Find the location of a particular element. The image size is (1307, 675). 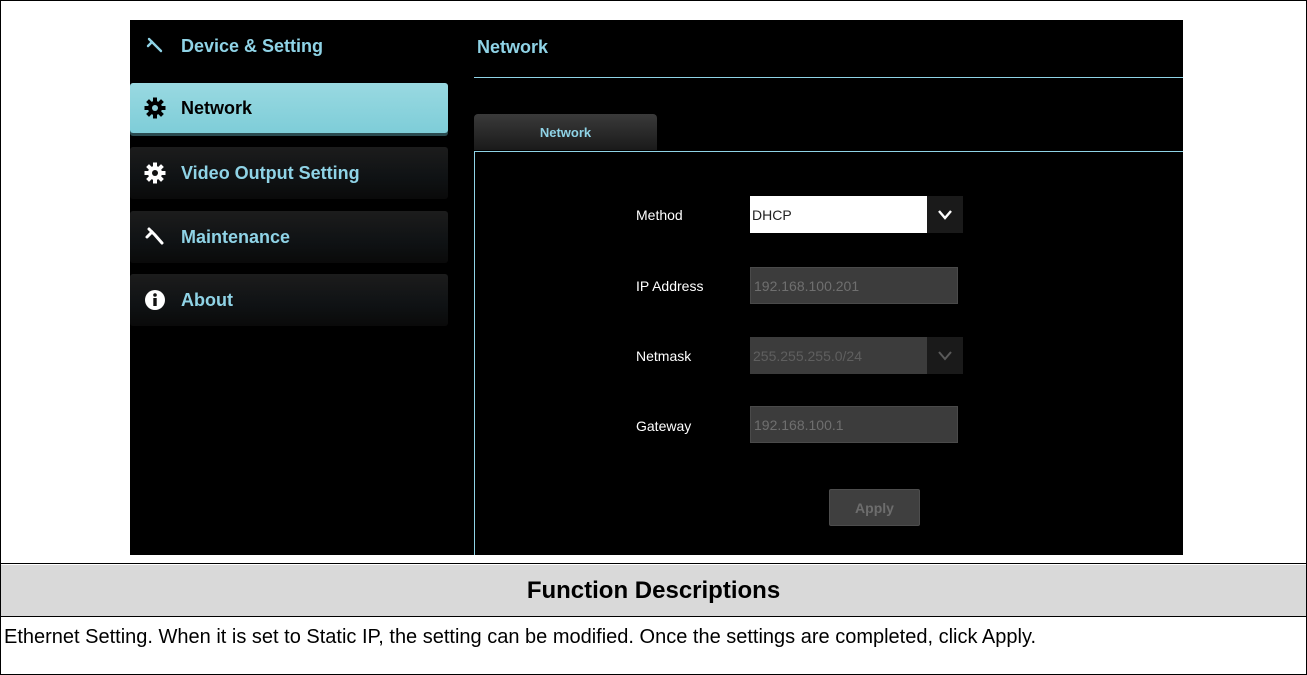

method-select: DHCP is located at coordinates (856, 214).